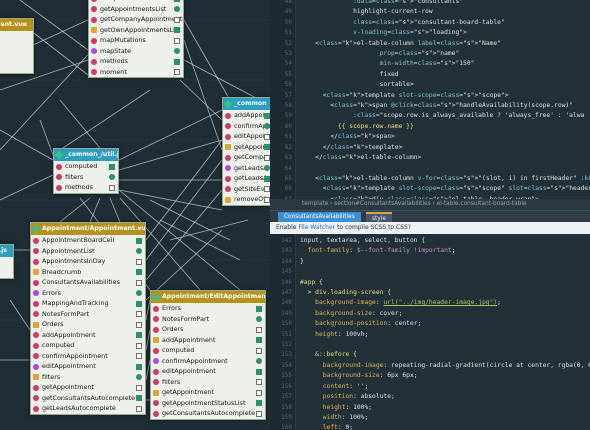  I want to click on notice-text-end: to compile SCSS to CSS?, so click(373, 227).